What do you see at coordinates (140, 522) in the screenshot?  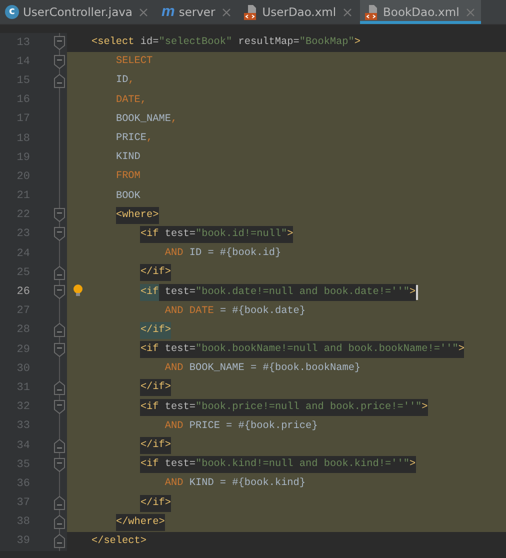 I see `xml-tag: </where>` at bounding box center [140, 522].